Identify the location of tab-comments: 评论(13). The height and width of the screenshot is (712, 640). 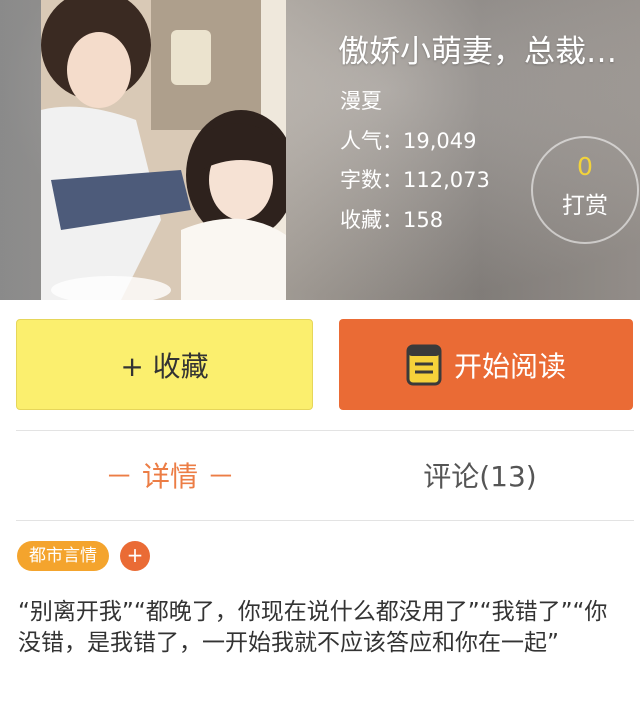
(480, 477).